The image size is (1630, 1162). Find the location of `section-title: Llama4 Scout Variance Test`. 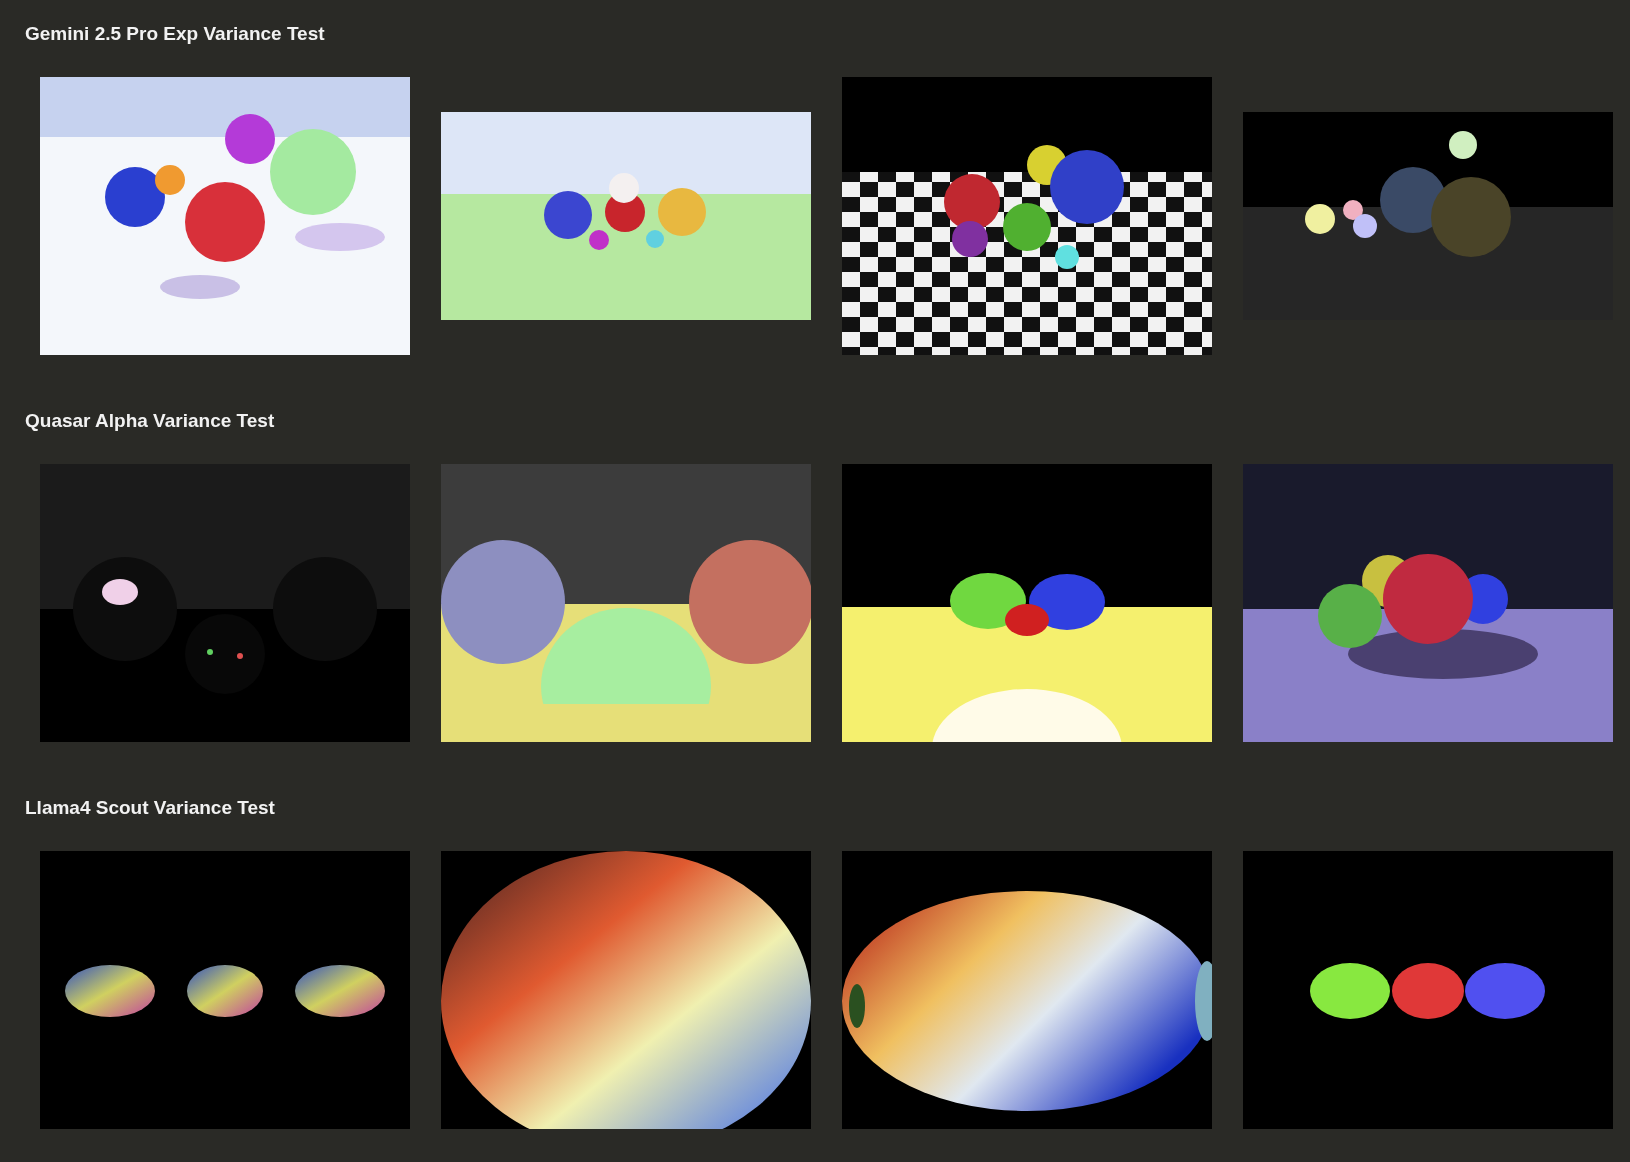

section-title: Llama4 Scout Variance Test is located at coordinates (150, 808).